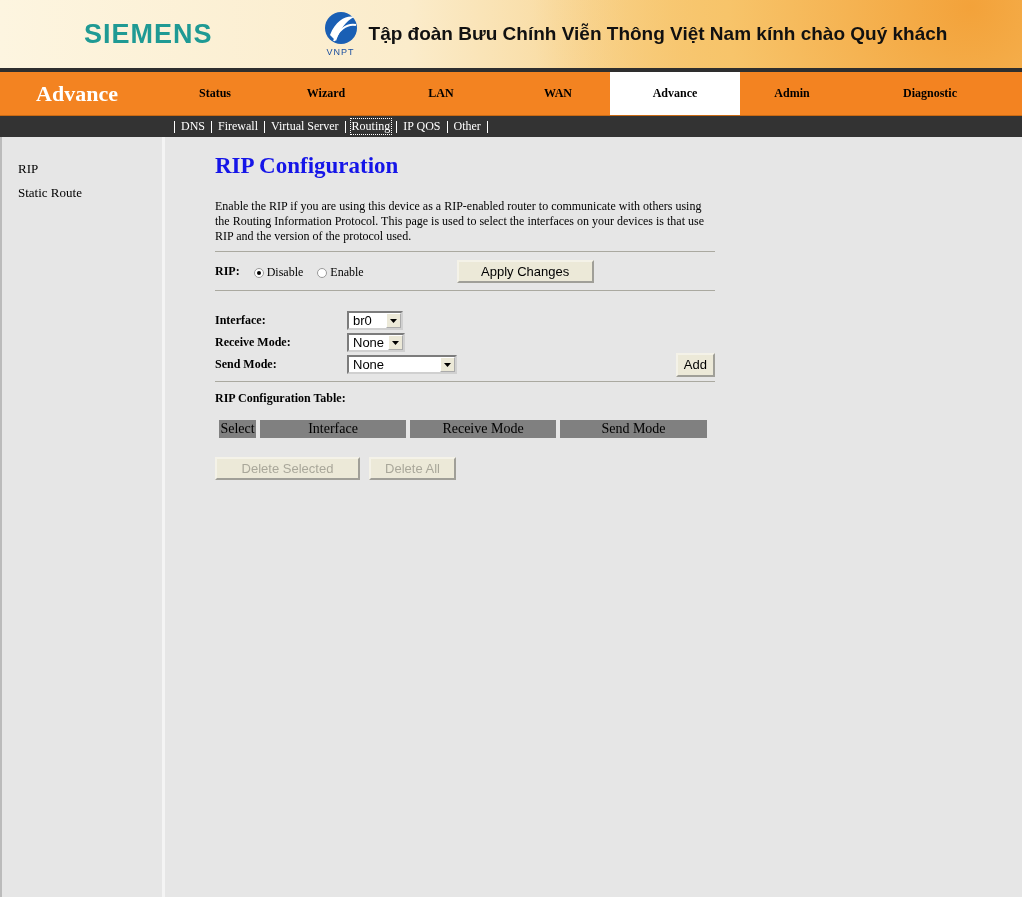 This screenshot has height=897, width=1022. What do you see at coordinates (483, 429) in the screenshot?
I see `column-header: Receive Mode` at bounding box center [483, 429].